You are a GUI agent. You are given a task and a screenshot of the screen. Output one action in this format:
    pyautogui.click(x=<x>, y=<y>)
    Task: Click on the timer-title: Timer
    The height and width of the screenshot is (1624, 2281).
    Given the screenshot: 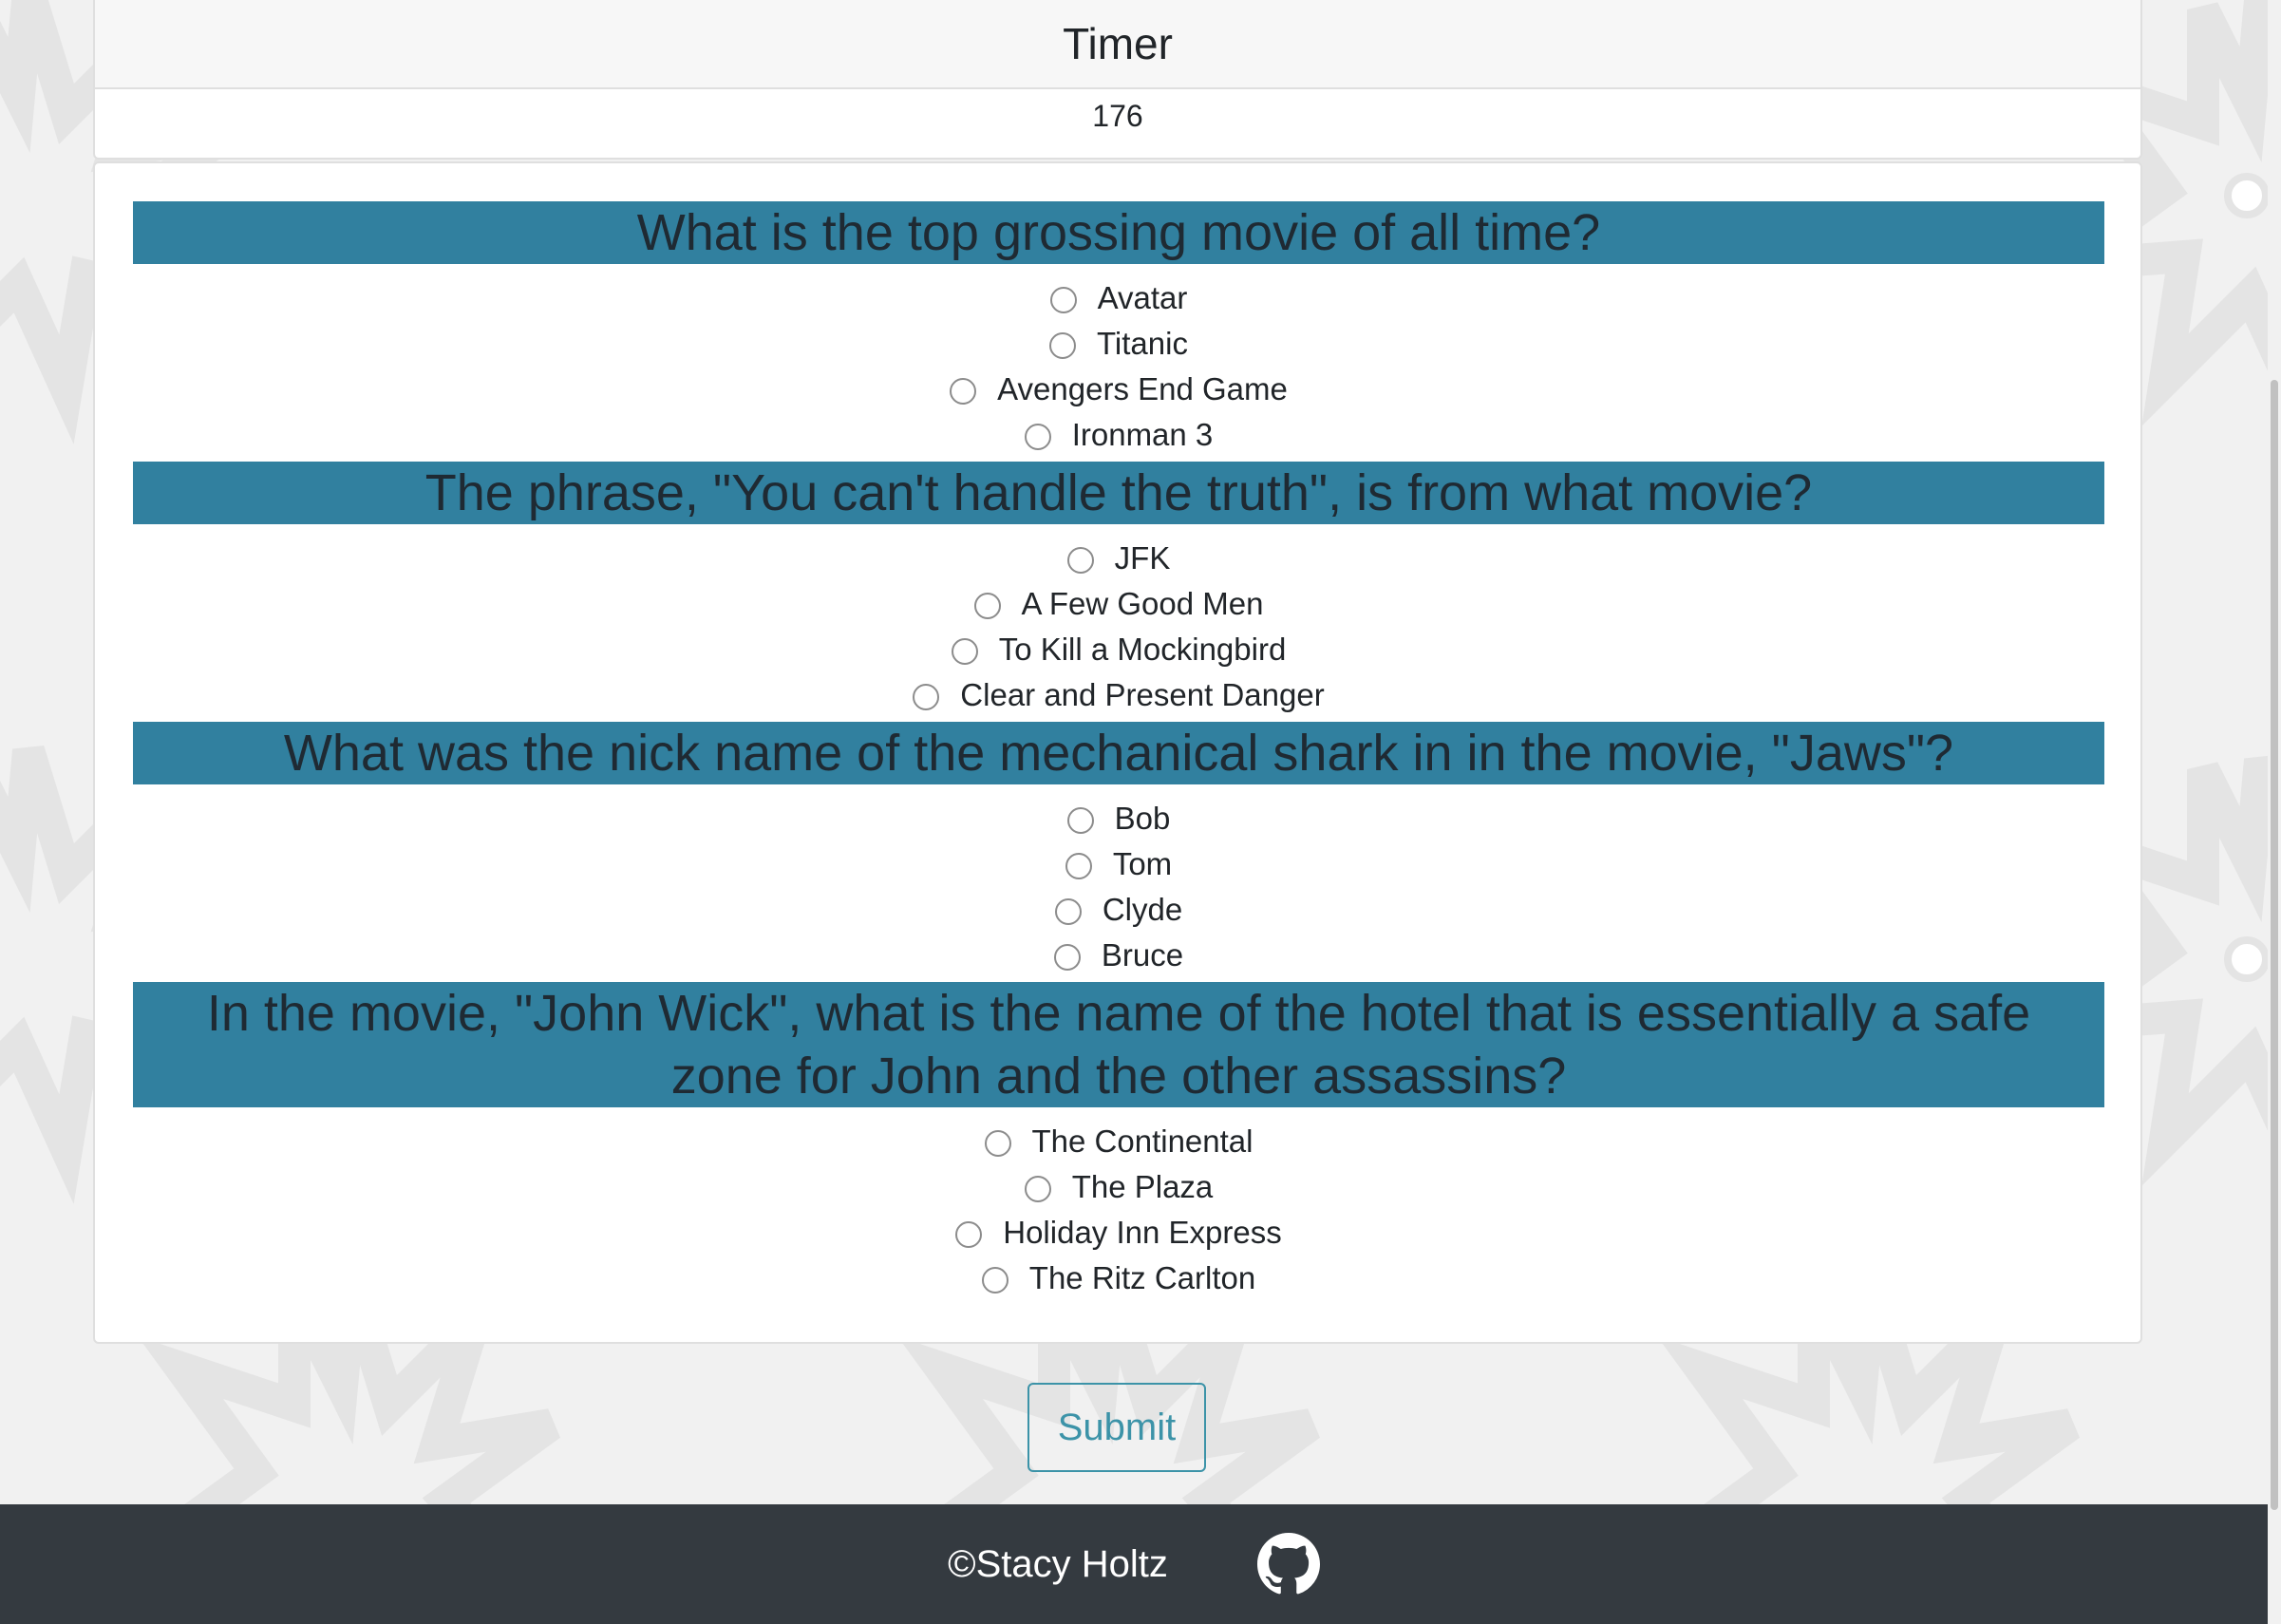 What is the action you would take?
    pyautogui.click(x=1117, y=44)
    